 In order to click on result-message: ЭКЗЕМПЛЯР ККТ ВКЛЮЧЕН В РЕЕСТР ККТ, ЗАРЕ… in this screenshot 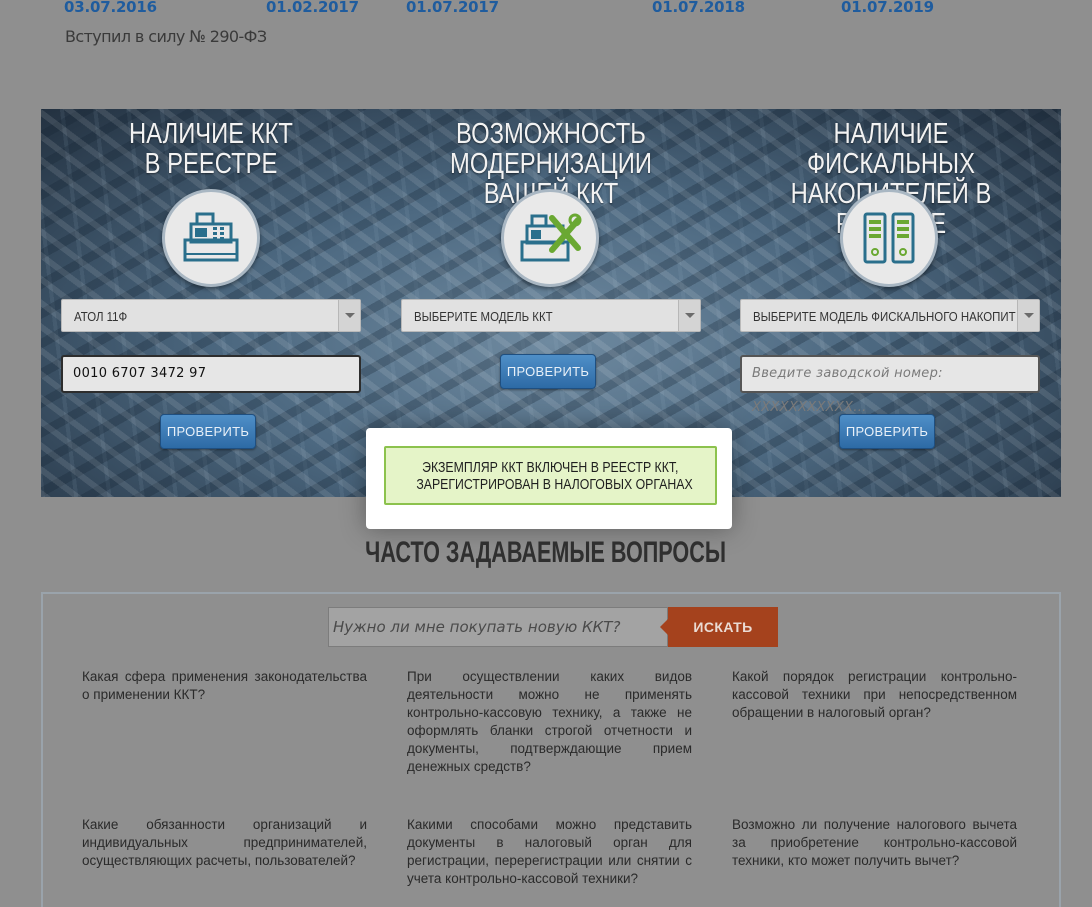, I will do `click(550, 475)`.